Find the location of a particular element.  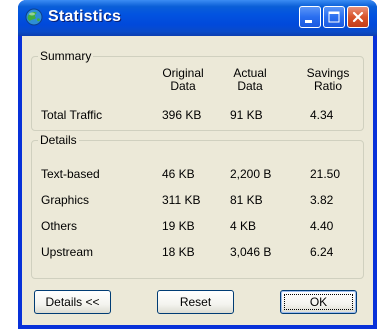

details-row-others-label: Others is located at coordinates (59, 226).